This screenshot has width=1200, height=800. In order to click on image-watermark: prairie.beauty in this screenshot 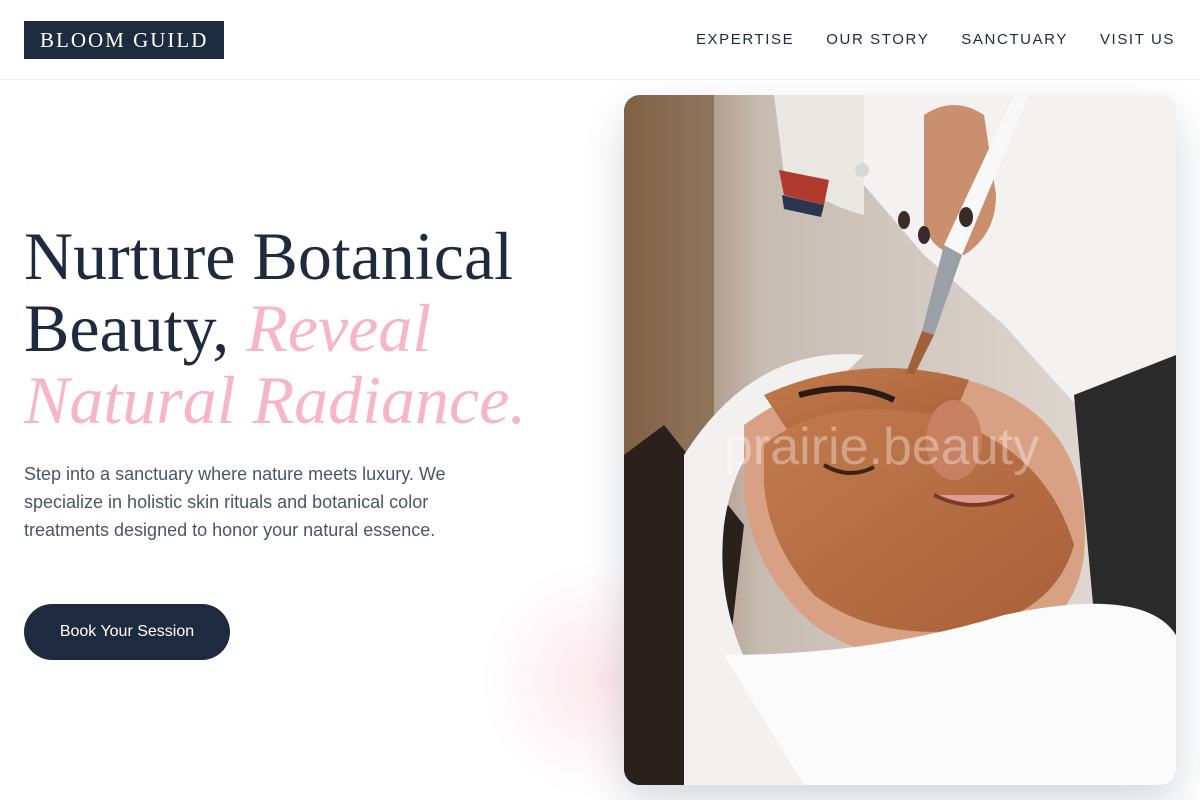, I will do `click(882, 447)`.